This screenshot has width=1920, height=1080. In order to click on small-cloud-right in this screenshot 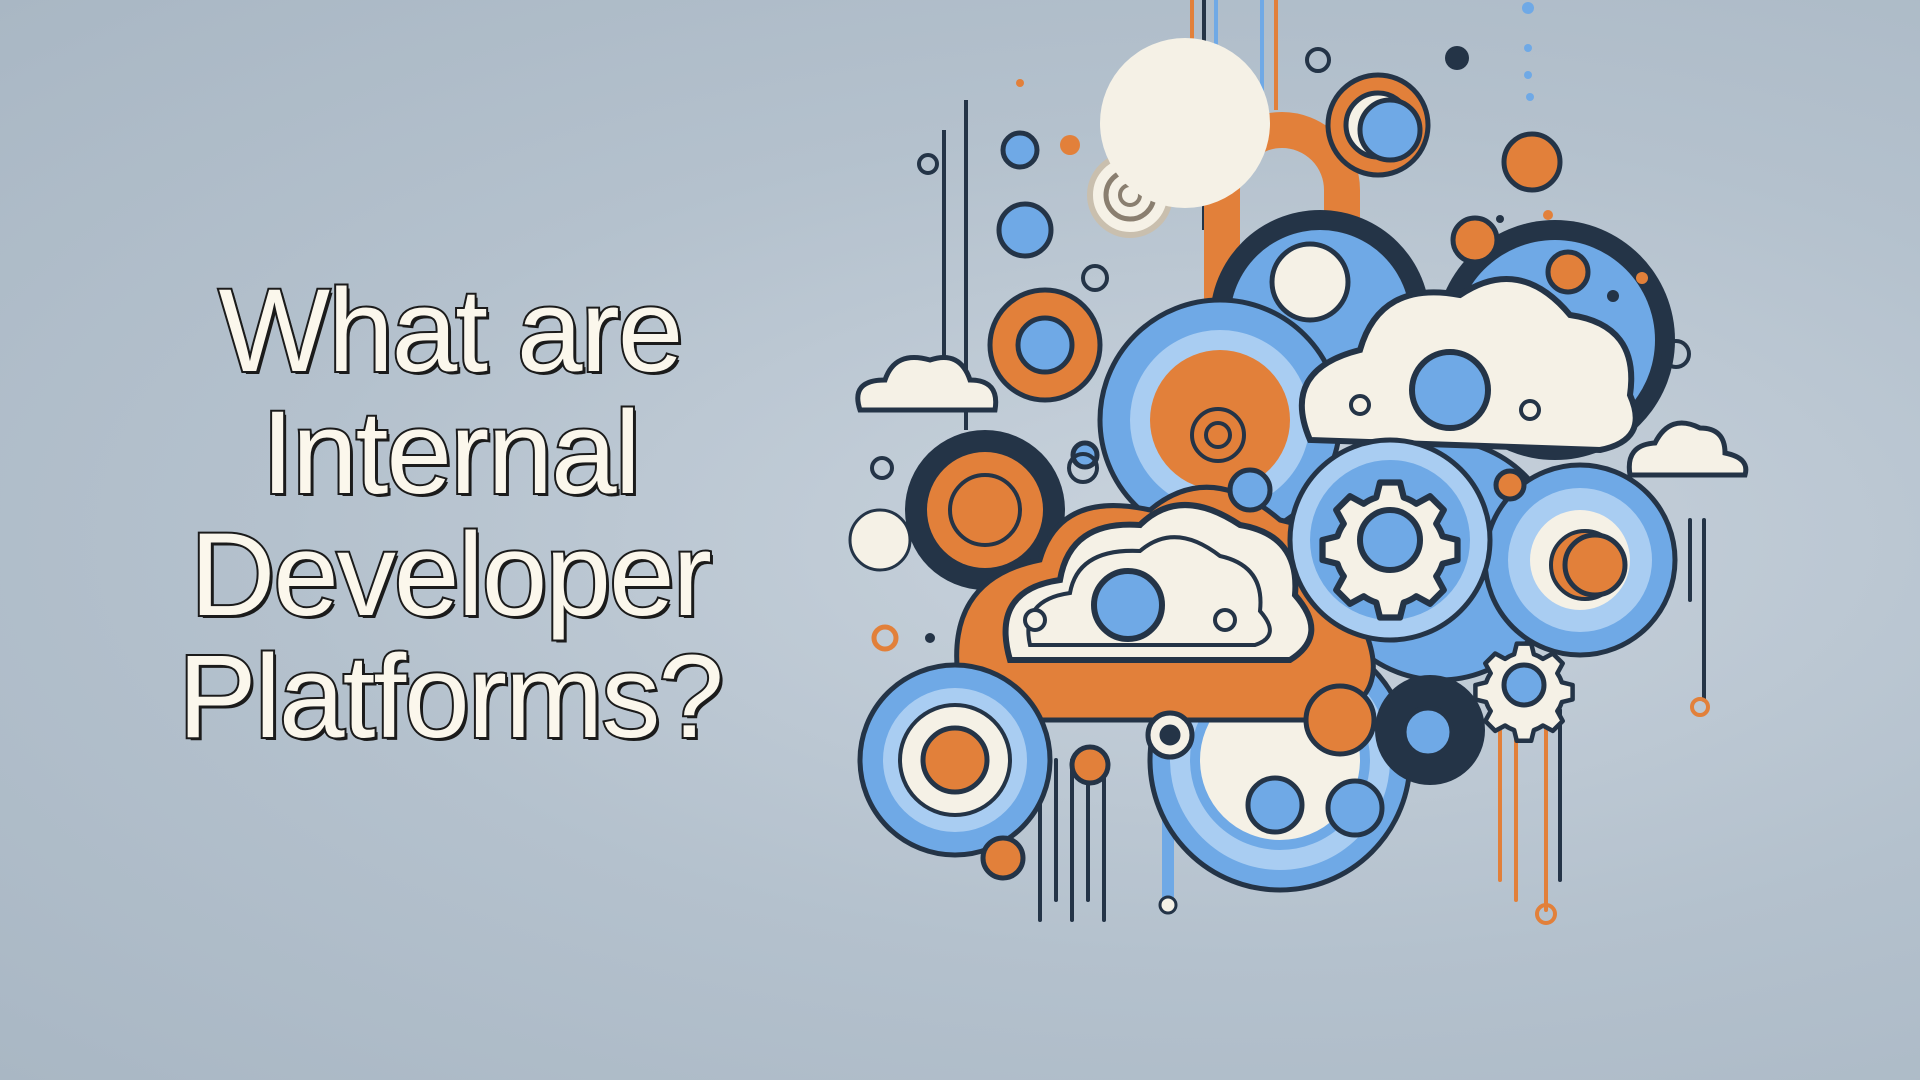, I will do `click(1687, 449)`.